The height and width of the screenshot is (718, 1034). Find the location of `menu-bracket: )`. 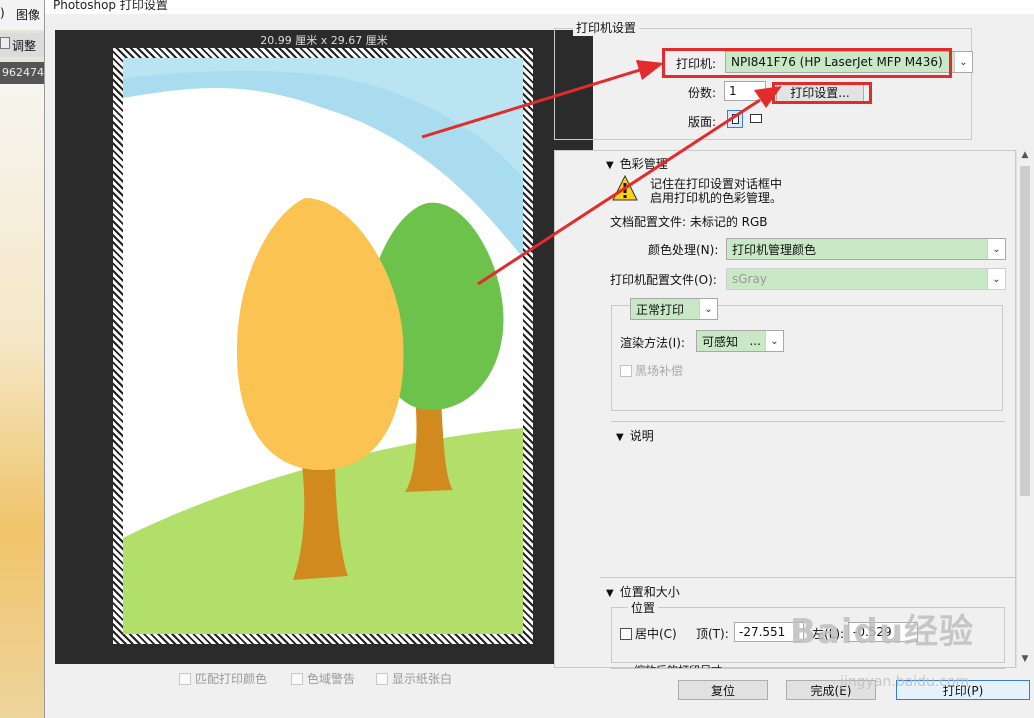

menu-bracket: ) is located at coordinates (2, 13).